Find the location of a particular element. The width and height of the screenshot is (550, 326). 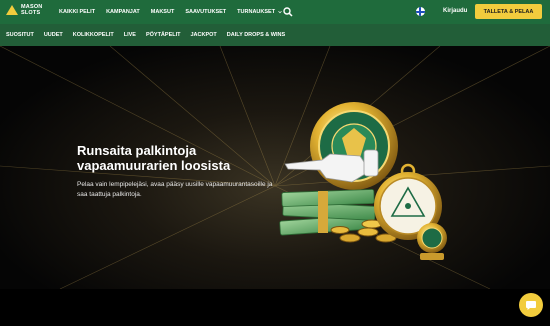

deposit-and-play-button: TALLETA & PELAA is located at coordinates (508, 11).